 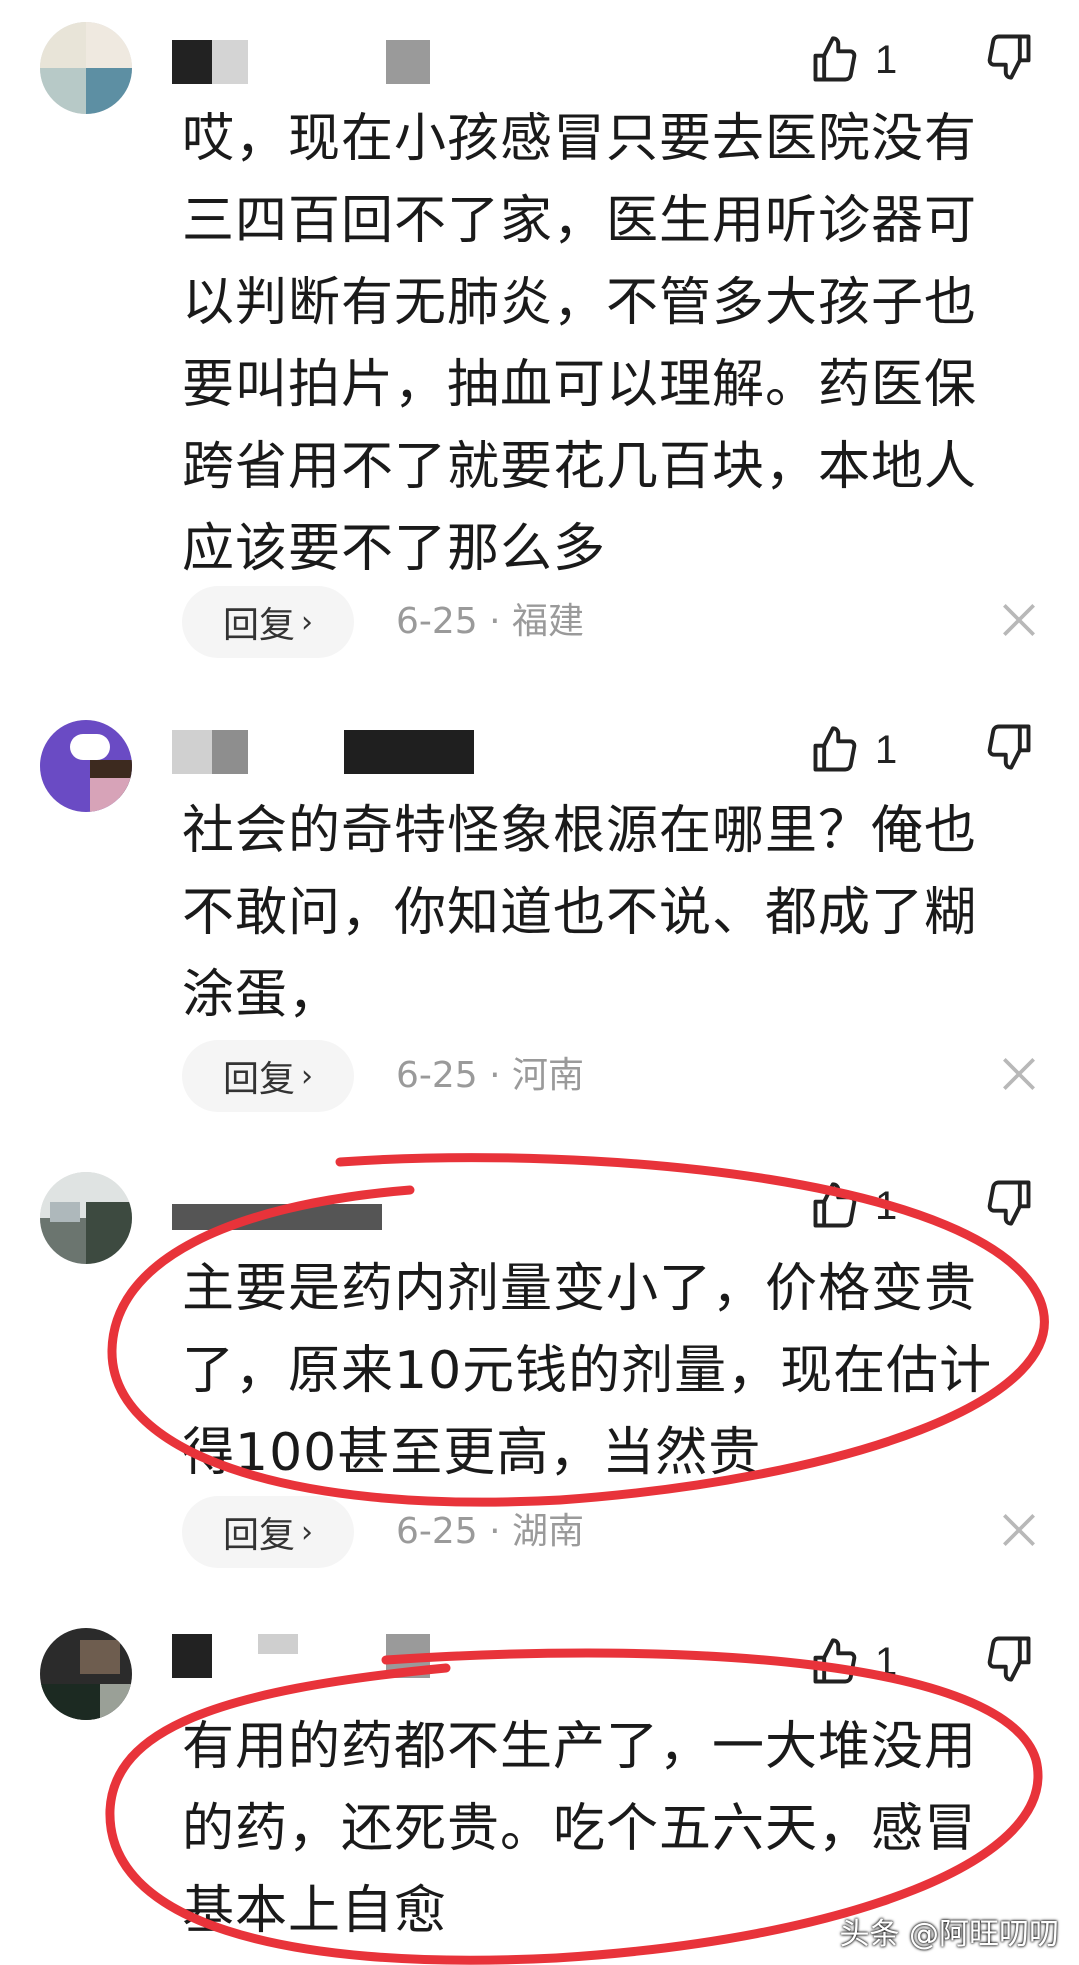 What do you see at coordinates (490, 621) in the screenshot?
I see `date-location: 6-25 · 福建` at bounding box center [490, 621].